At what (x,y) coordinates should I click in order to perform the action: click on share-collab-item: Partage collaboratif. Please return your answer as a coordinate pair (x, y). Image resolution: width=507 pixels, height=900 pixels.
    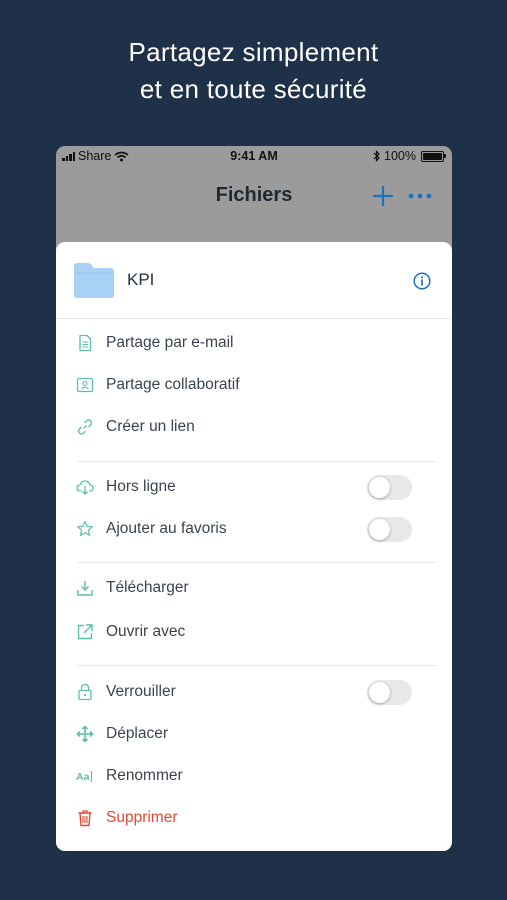
    Looking at the image, I should click on (254, 386).